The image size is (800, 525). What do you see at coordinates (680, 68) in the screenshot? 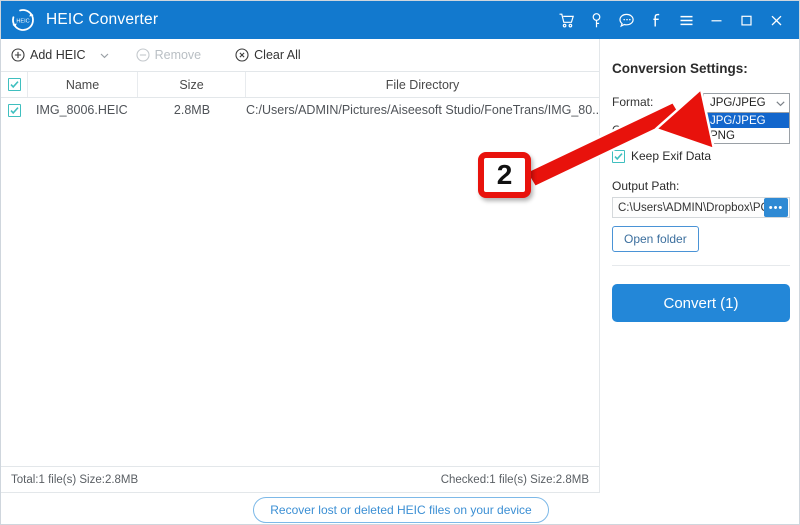
I see `panel-title: Conversion Settings:` at bounding box center [680, 68].